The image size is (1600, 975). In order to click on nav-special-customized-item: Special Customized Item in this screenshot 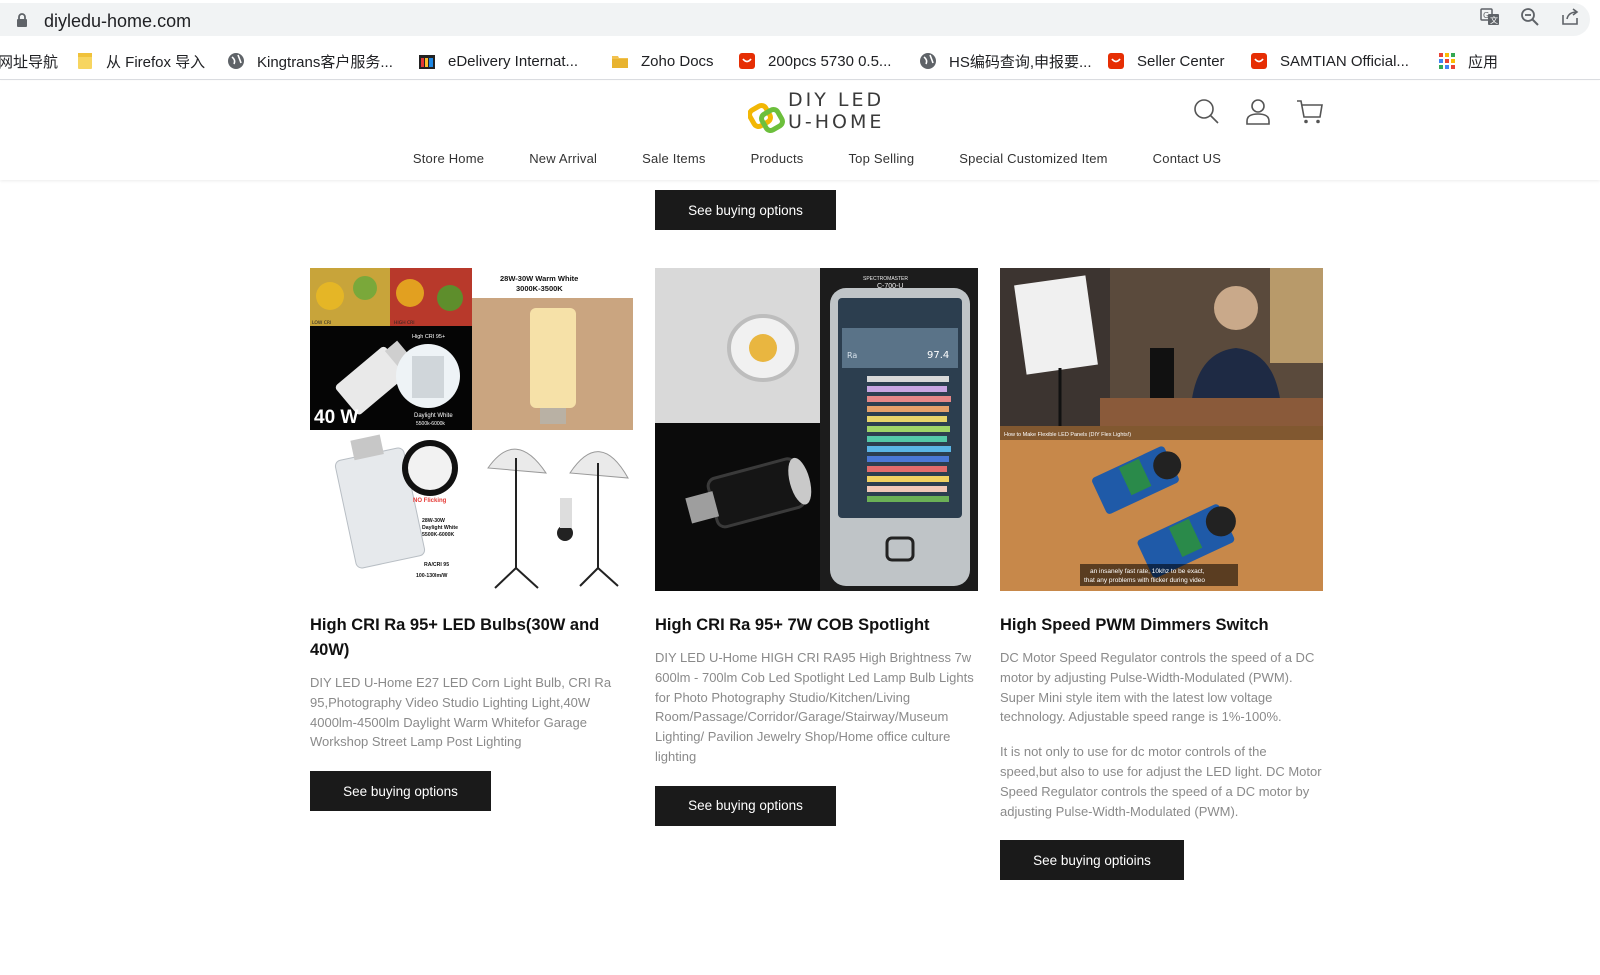, I will do `click(1033, 158)`.